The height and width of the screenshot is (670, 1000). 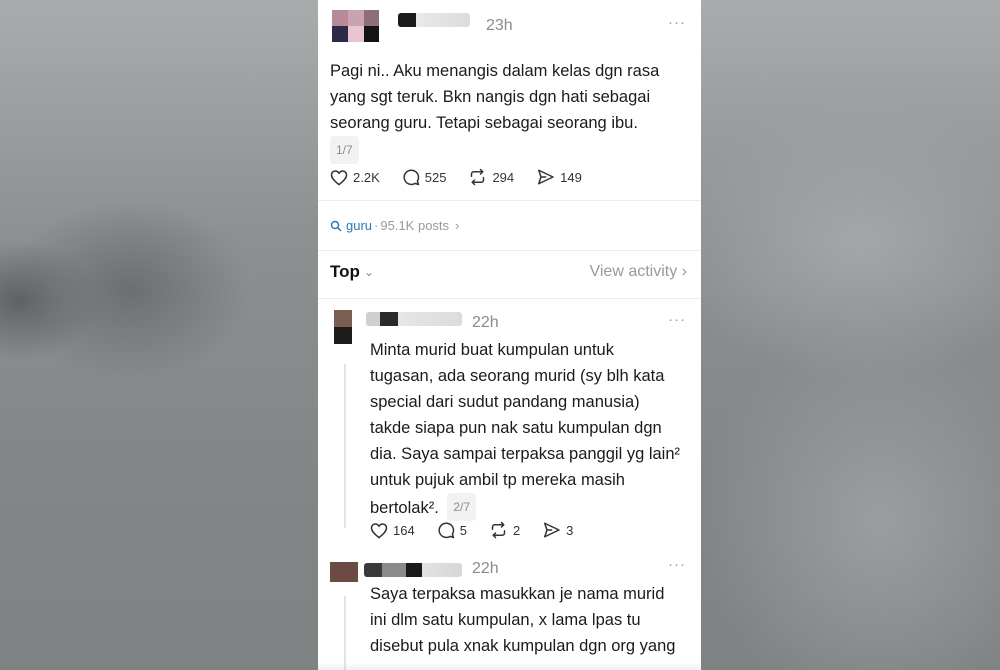 I want to click on repost-button: 2, so click(x=504, y=530).